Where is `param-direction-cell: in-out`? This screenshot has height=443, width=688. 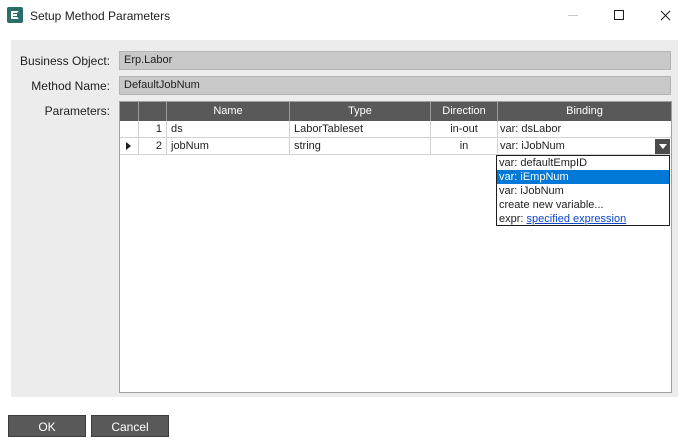
param-direction-cell: in-out is located at coordinates (464, 129).